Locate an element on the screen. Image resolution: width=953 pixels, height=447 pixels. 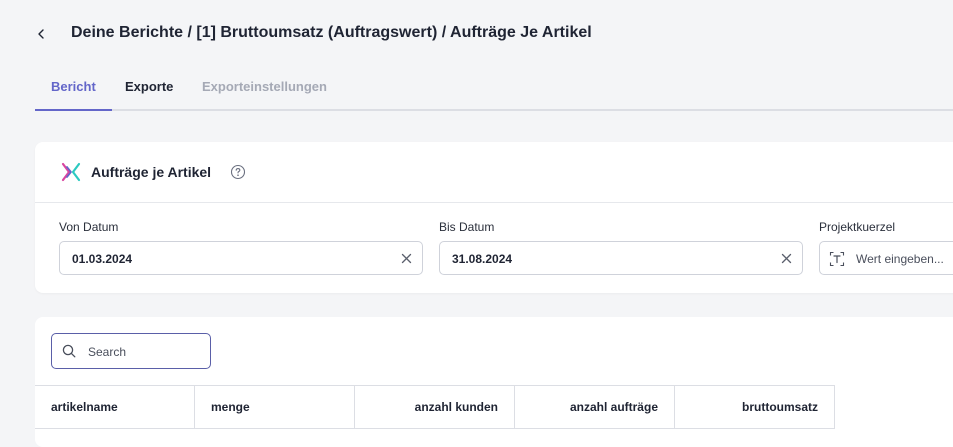
bis-datum-label: Bis Datum is located at coordinates (467, 227).